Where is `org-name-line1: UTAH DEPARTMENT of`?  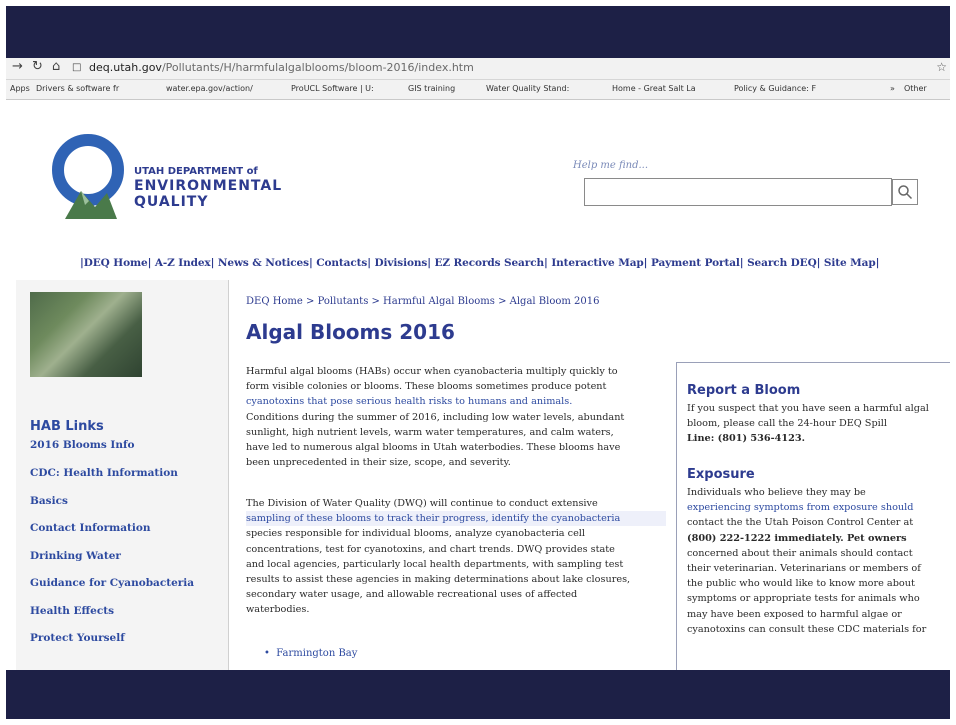
org-name-line1: UTAH DEPARTMENT of is located at coordinates (196, 171).